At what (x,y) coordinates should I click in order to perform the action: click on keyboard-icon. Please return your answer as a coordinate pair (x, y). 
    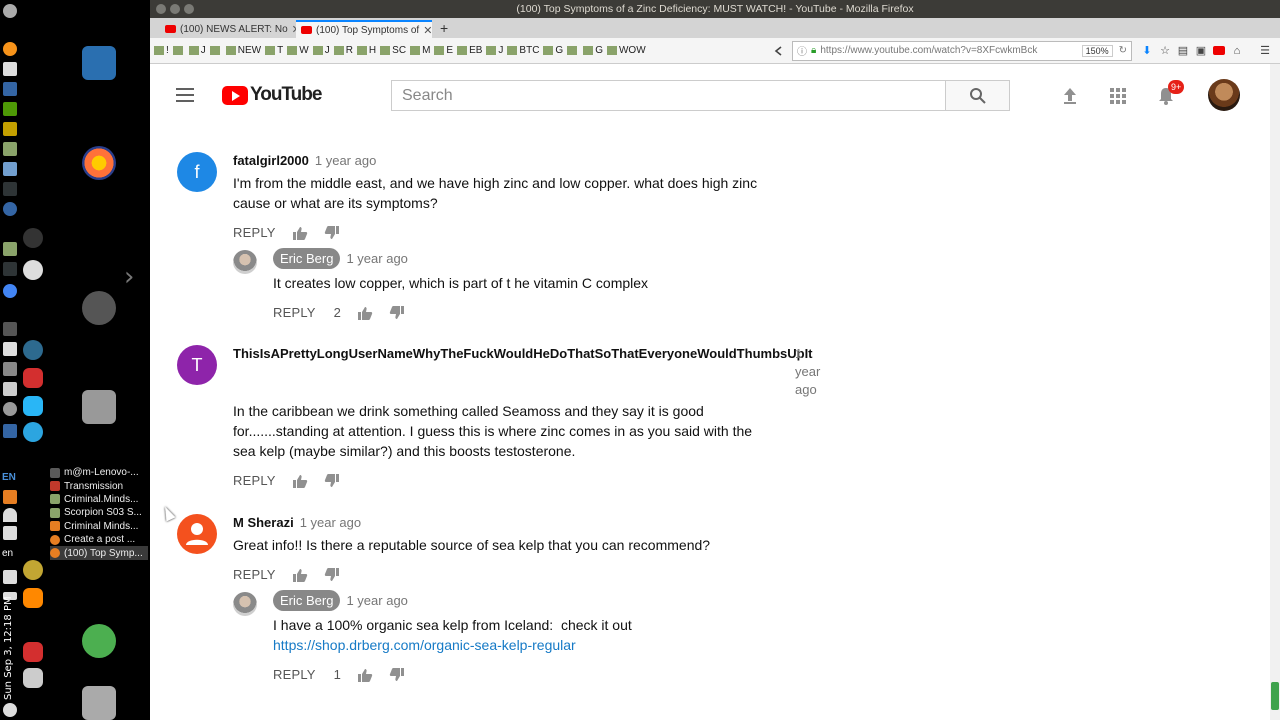
    Looking at the image, I should click on (10, 431).